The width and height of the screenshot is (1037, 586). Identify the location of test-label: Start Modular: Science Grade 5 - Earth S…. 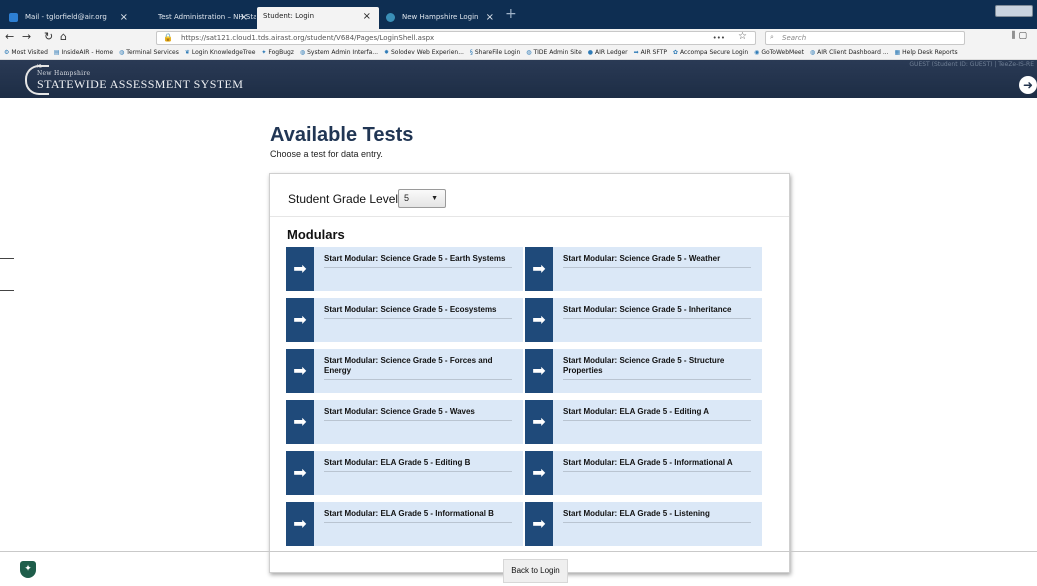
(418, 261).